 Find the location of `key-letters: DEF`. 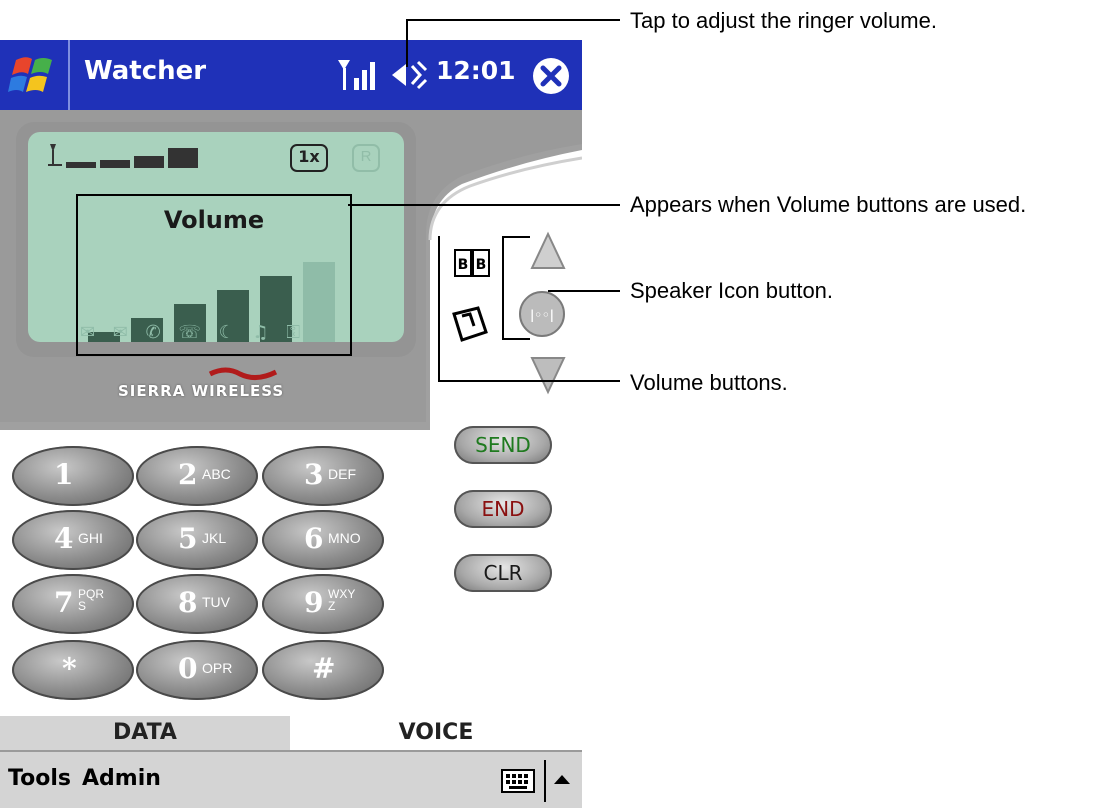

key-letters: DEF is located at coordinates (342, 474).